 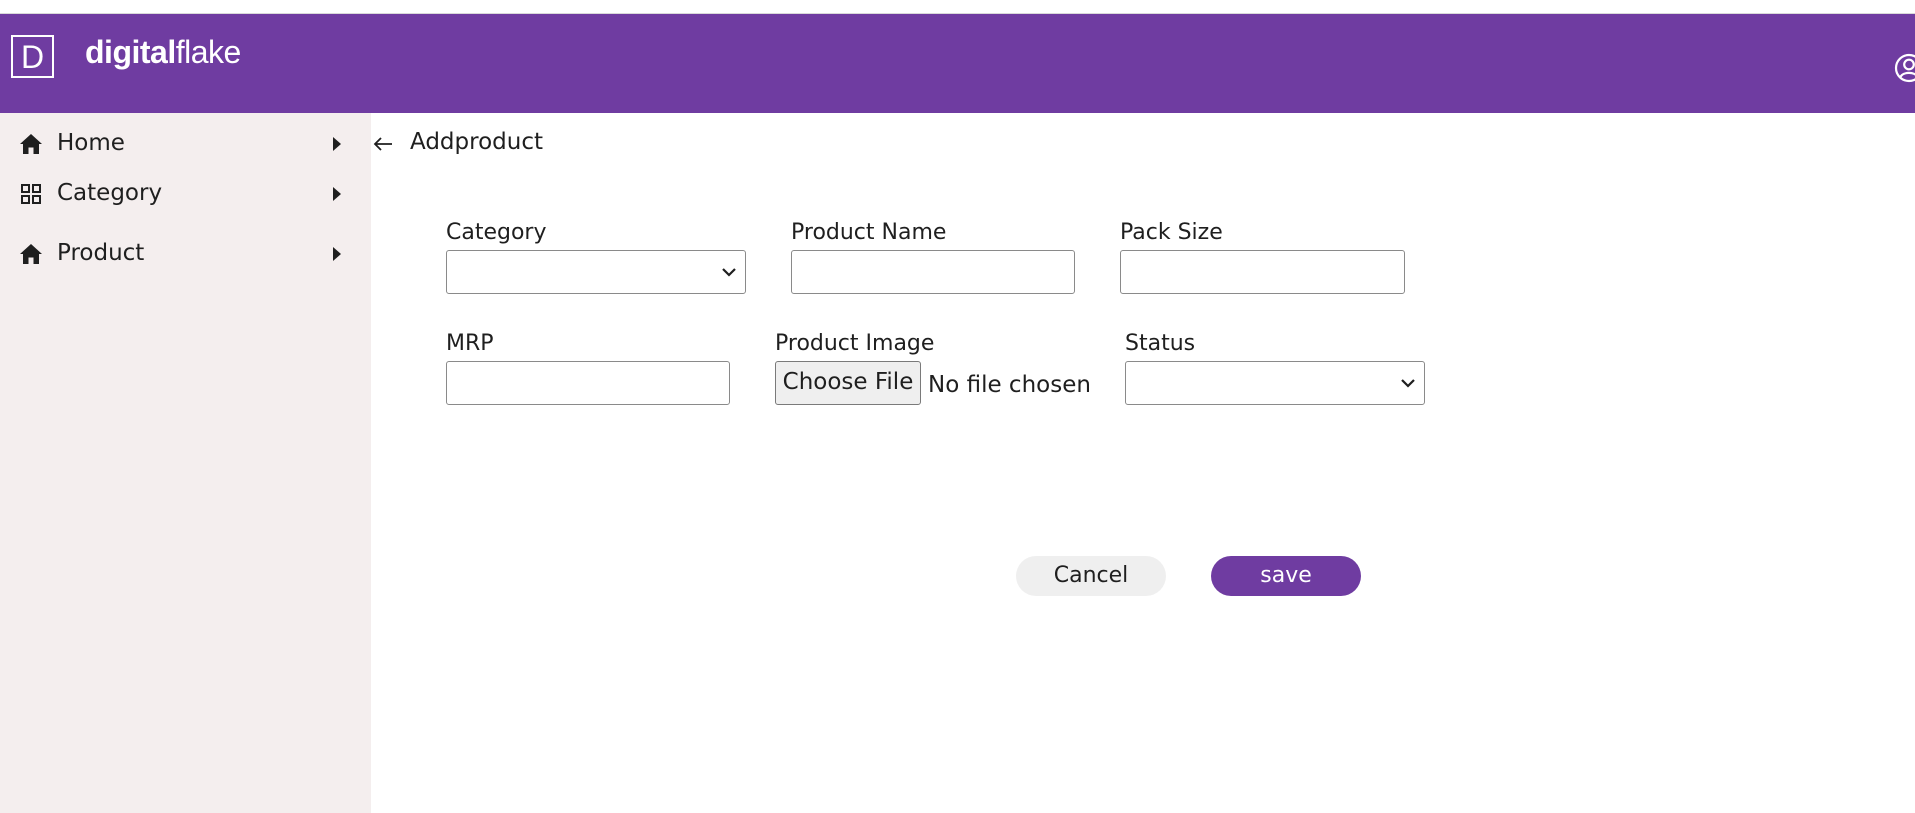 I want to click on sidebar-item-home: Home, so click(x=185, y=144).